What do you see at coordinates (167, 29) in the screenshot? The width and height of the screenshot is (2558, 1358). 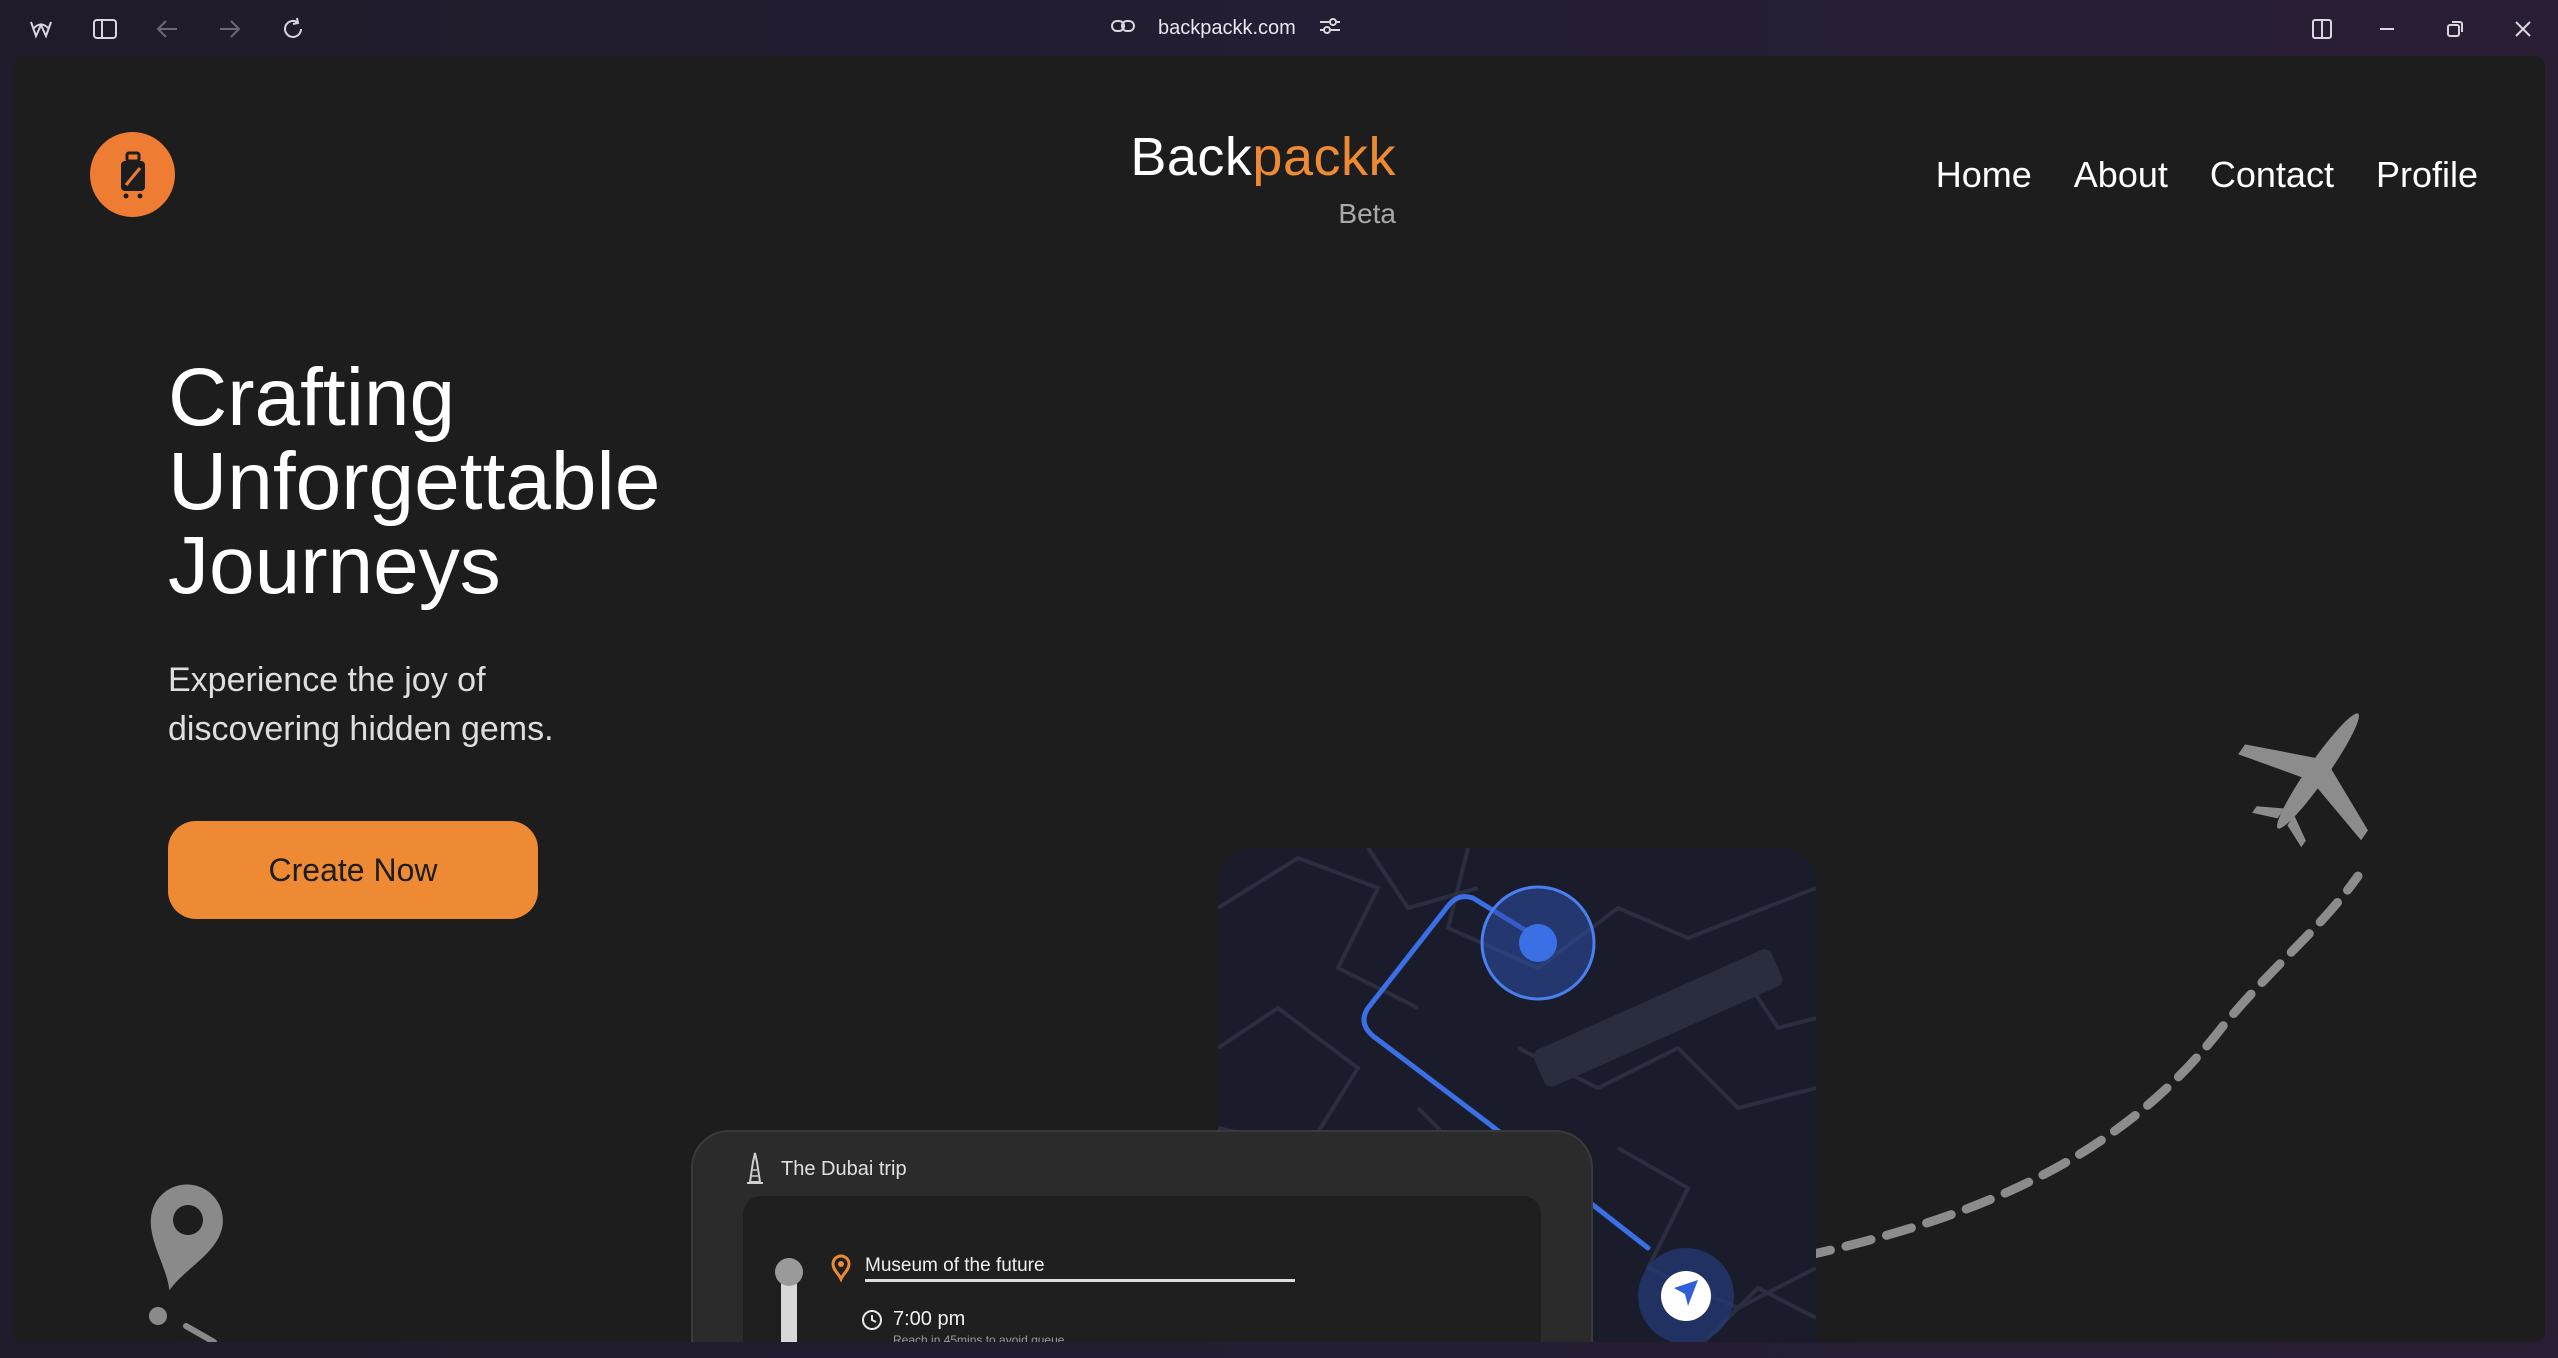 I see `back-arrow-icon` at bounding box center [167, 29].